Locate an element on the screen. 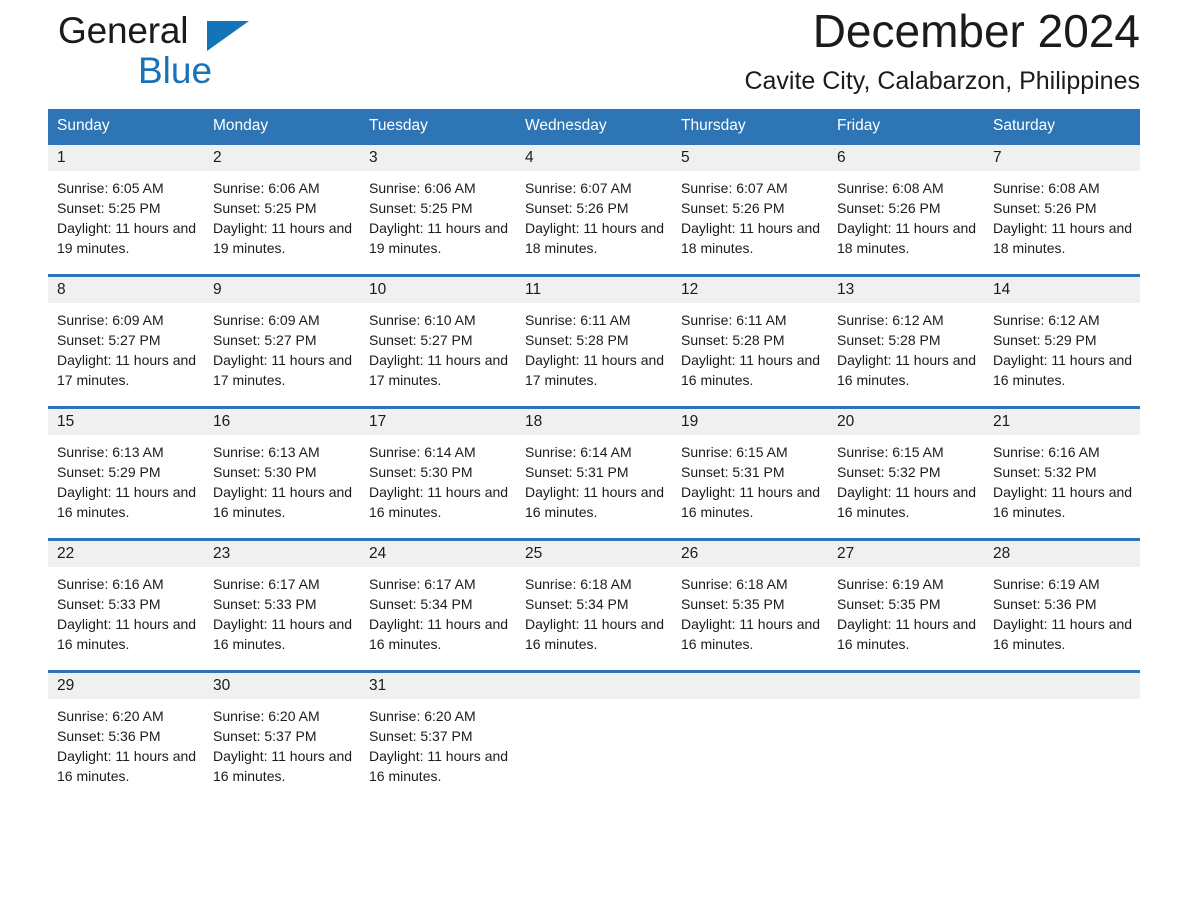  day-number: 23 is located at coordinates (282, 554).